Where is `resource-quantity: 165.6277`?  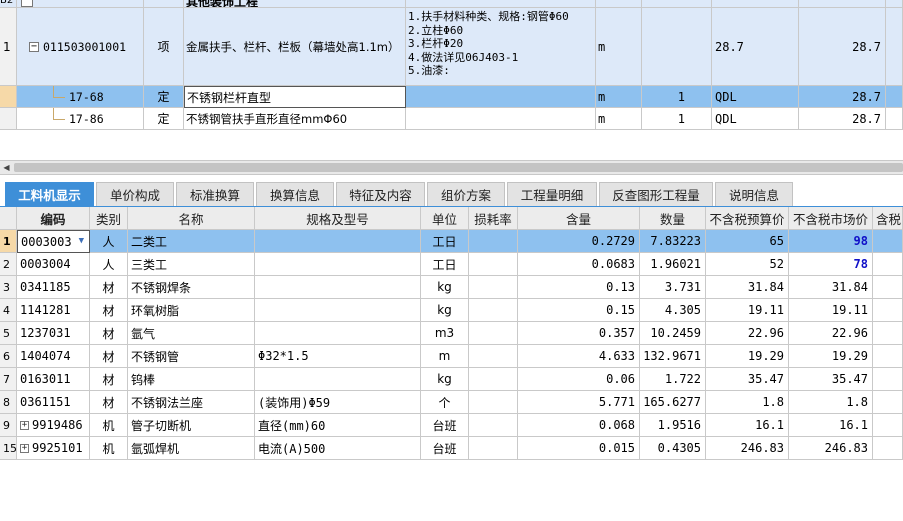 resource-quantity: 165.6277 is located at coordinates (673, 402).